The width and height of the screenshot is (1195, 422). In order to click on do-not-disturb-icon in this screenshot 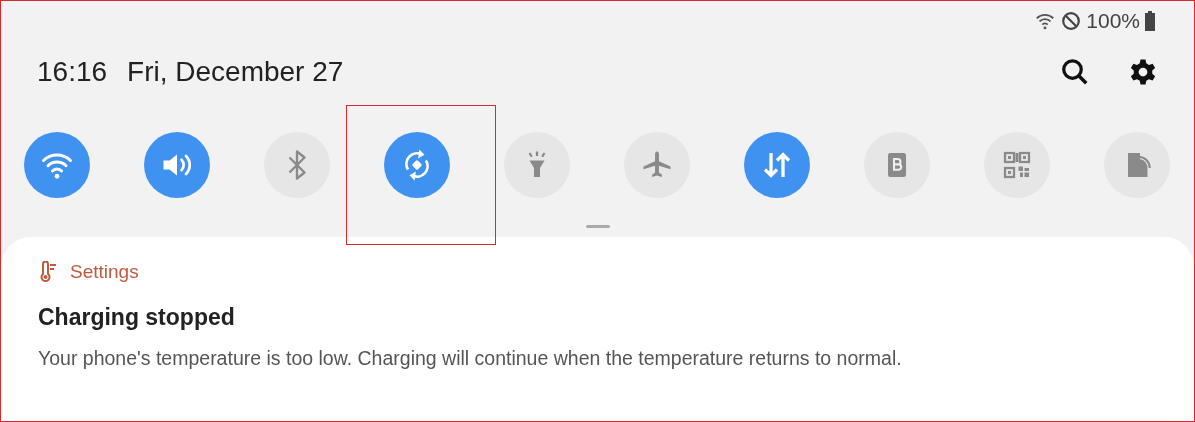, I will do `click(1071, 21)`.